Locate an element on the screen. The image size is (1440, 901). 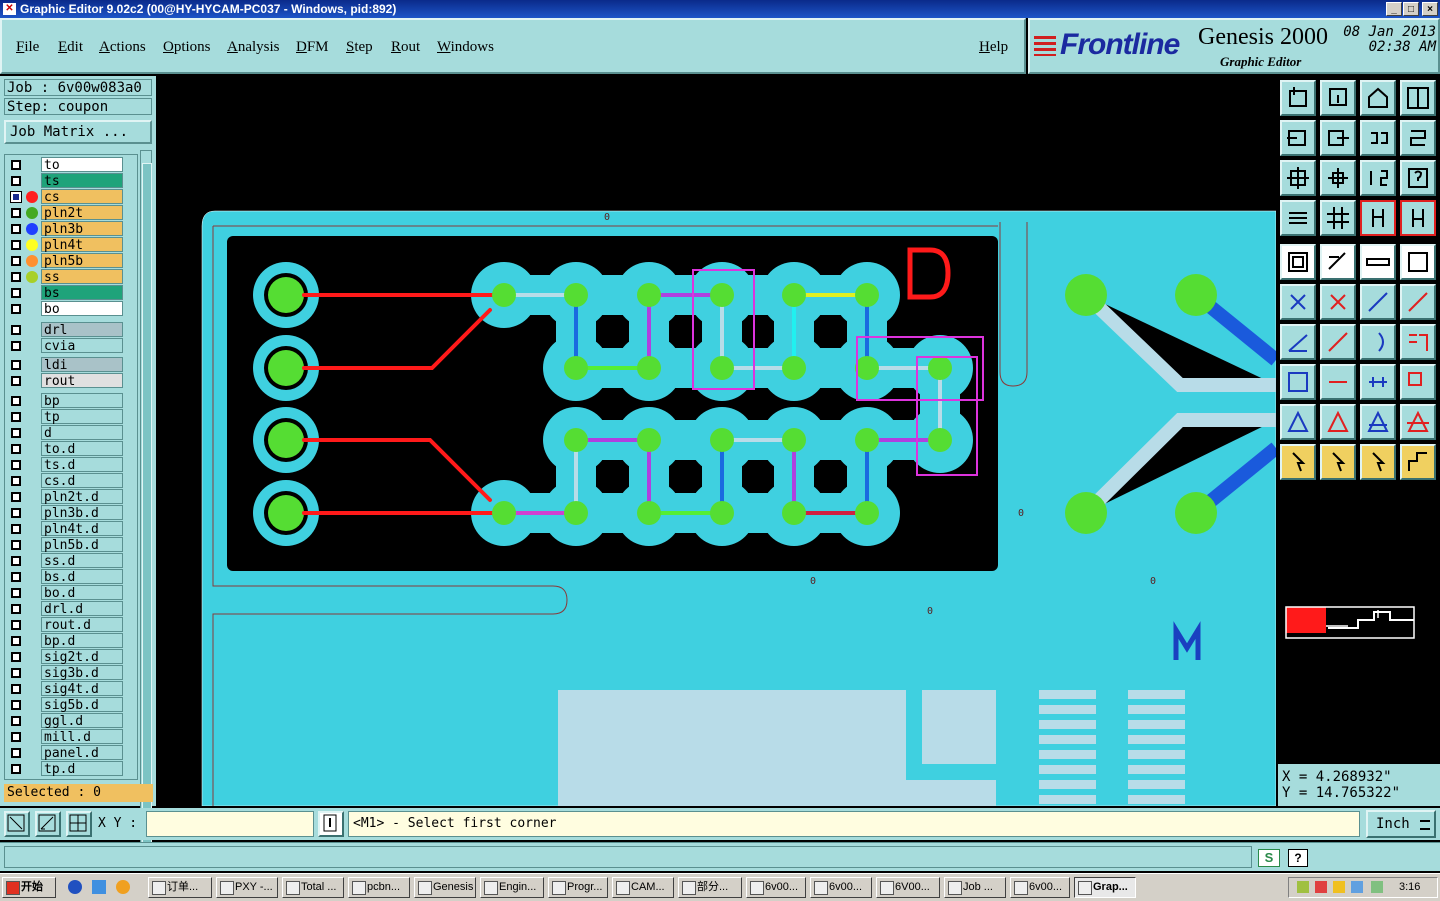
layer-row: pln2t.d is located at coordinates (70, 497).